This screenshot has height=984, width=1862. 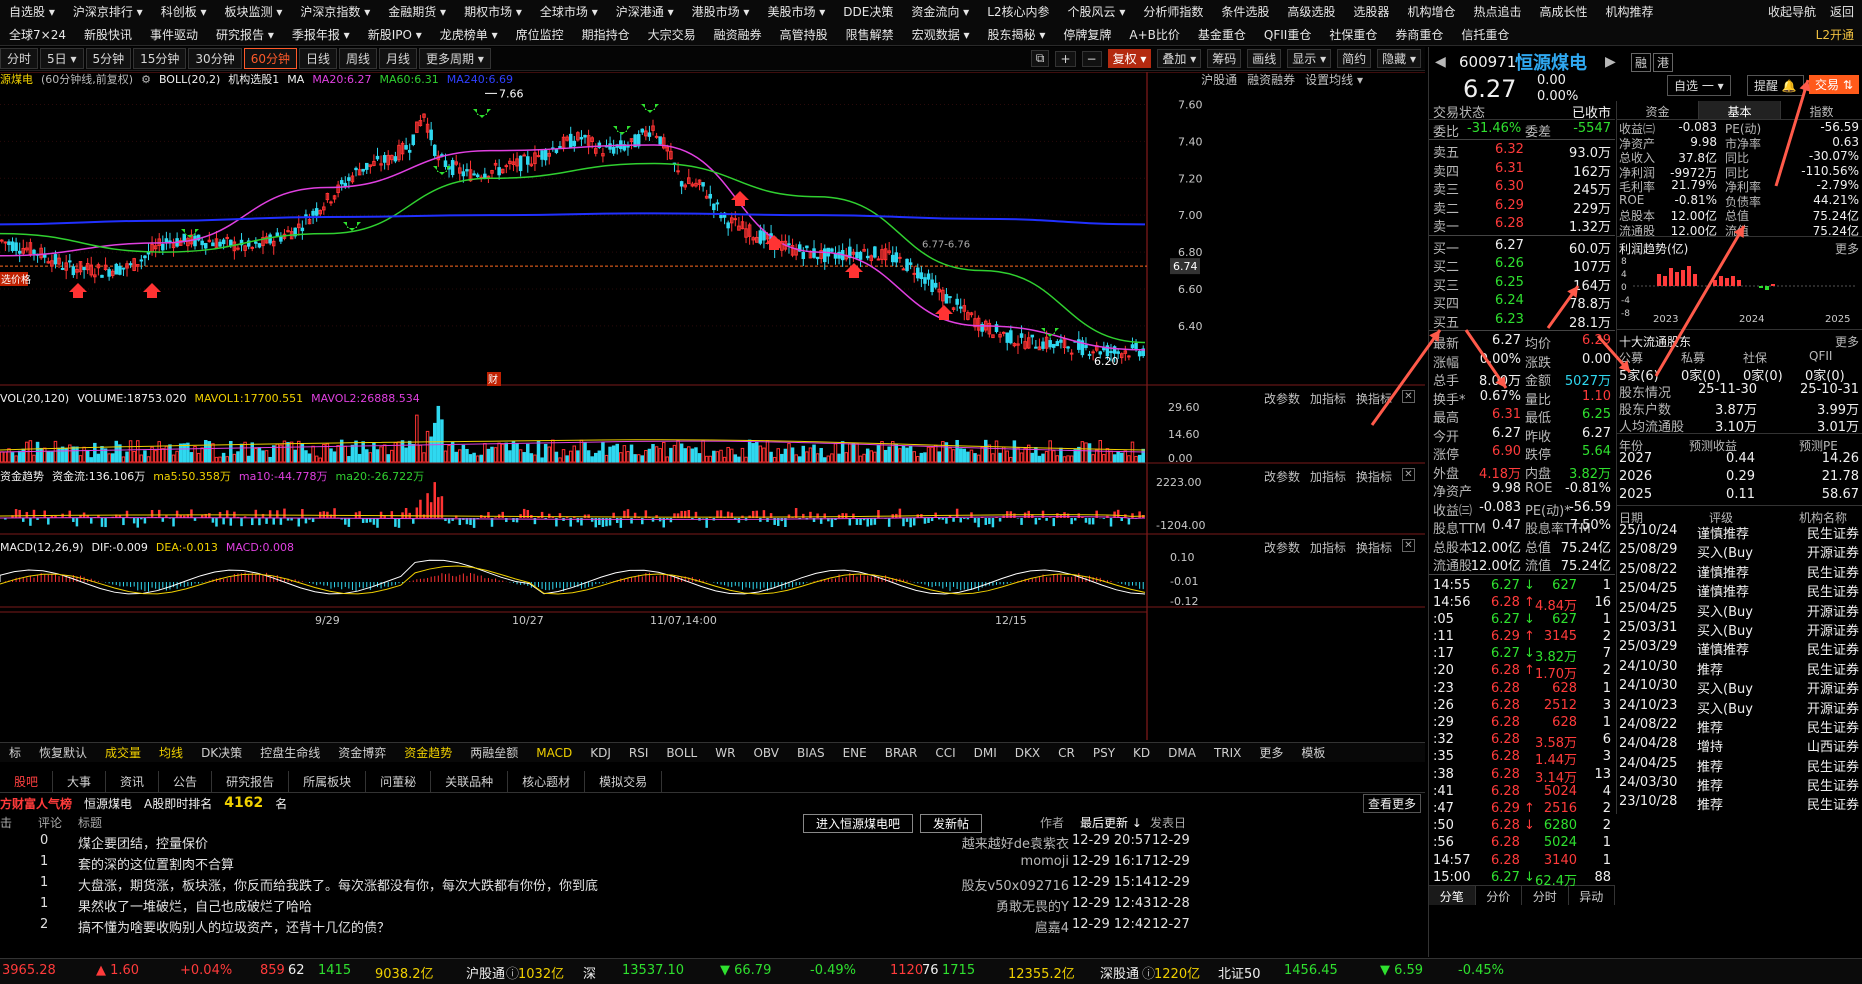 What do you see at coordinates (1419, 34) in the screenshot?
I see `menu-item: 券商重仓` at bounding box center [1419, 34].